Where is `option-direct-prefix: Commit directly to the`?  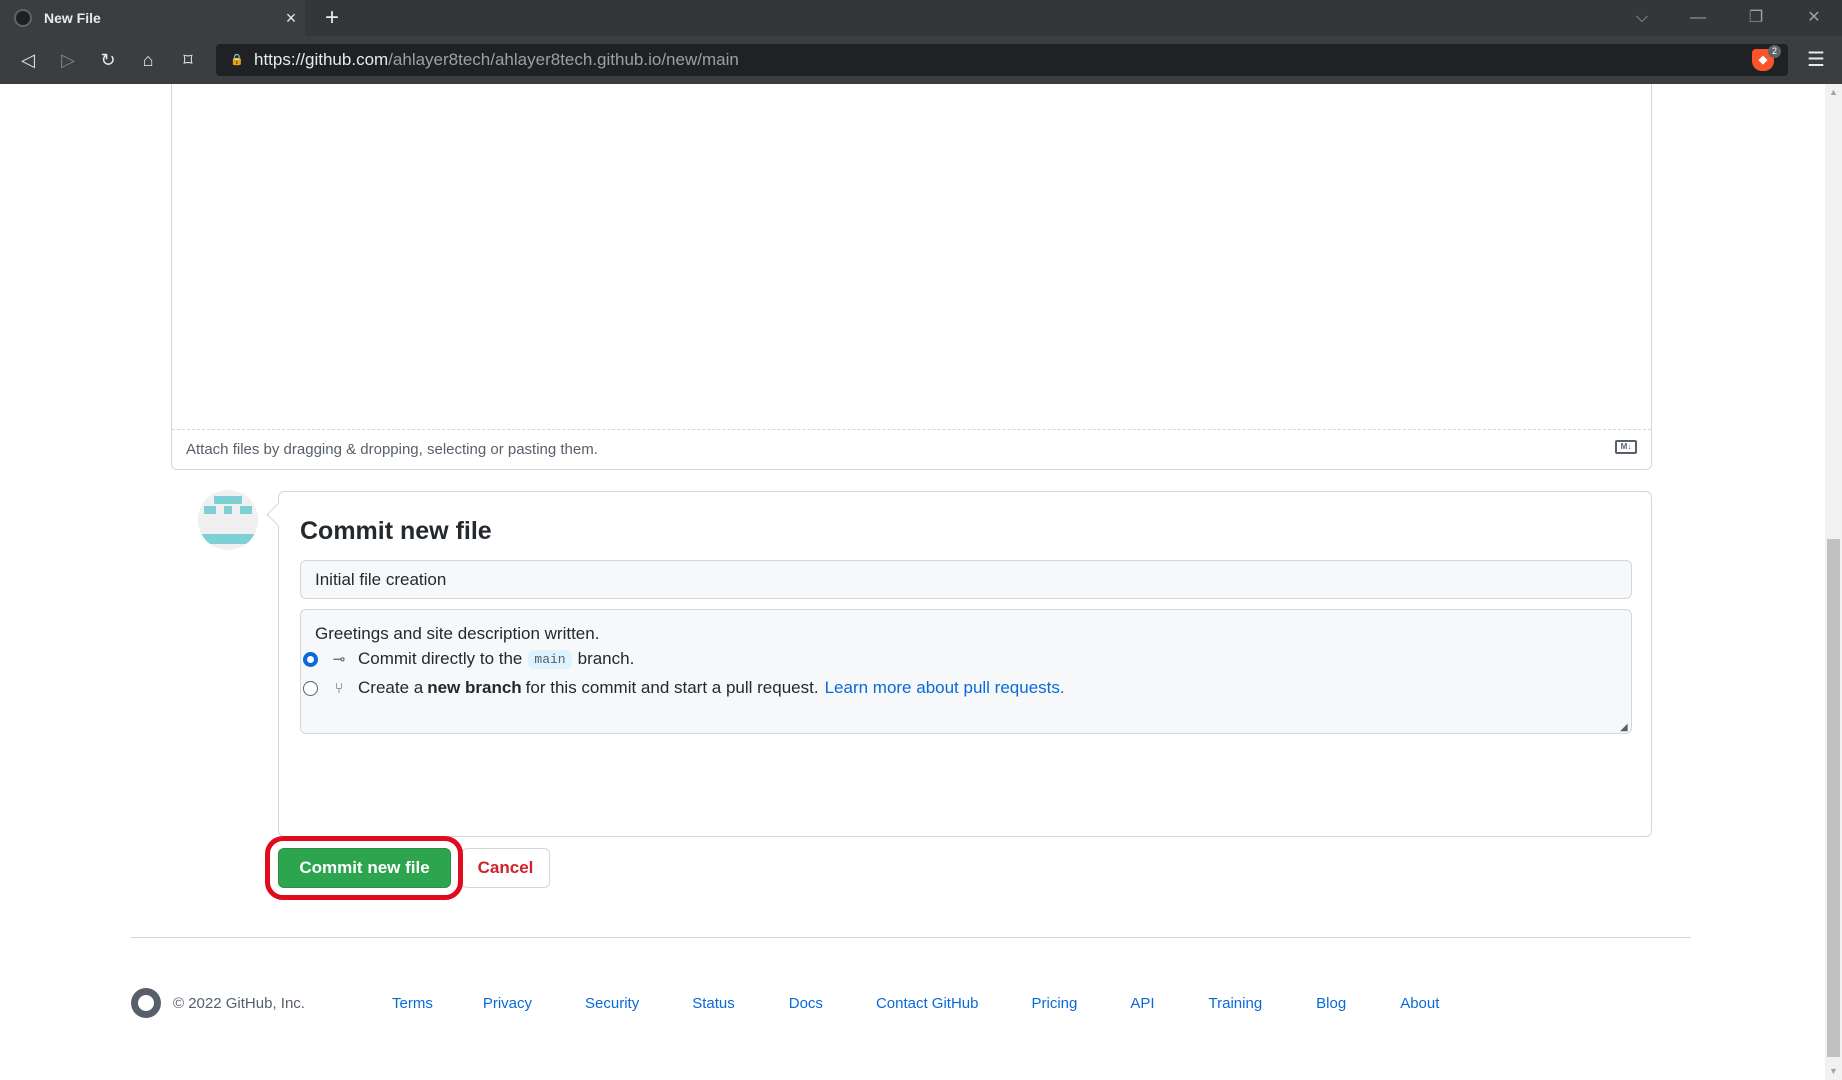 option-direct-prefix: Commit directly to the is located at coordinates (440, 658).